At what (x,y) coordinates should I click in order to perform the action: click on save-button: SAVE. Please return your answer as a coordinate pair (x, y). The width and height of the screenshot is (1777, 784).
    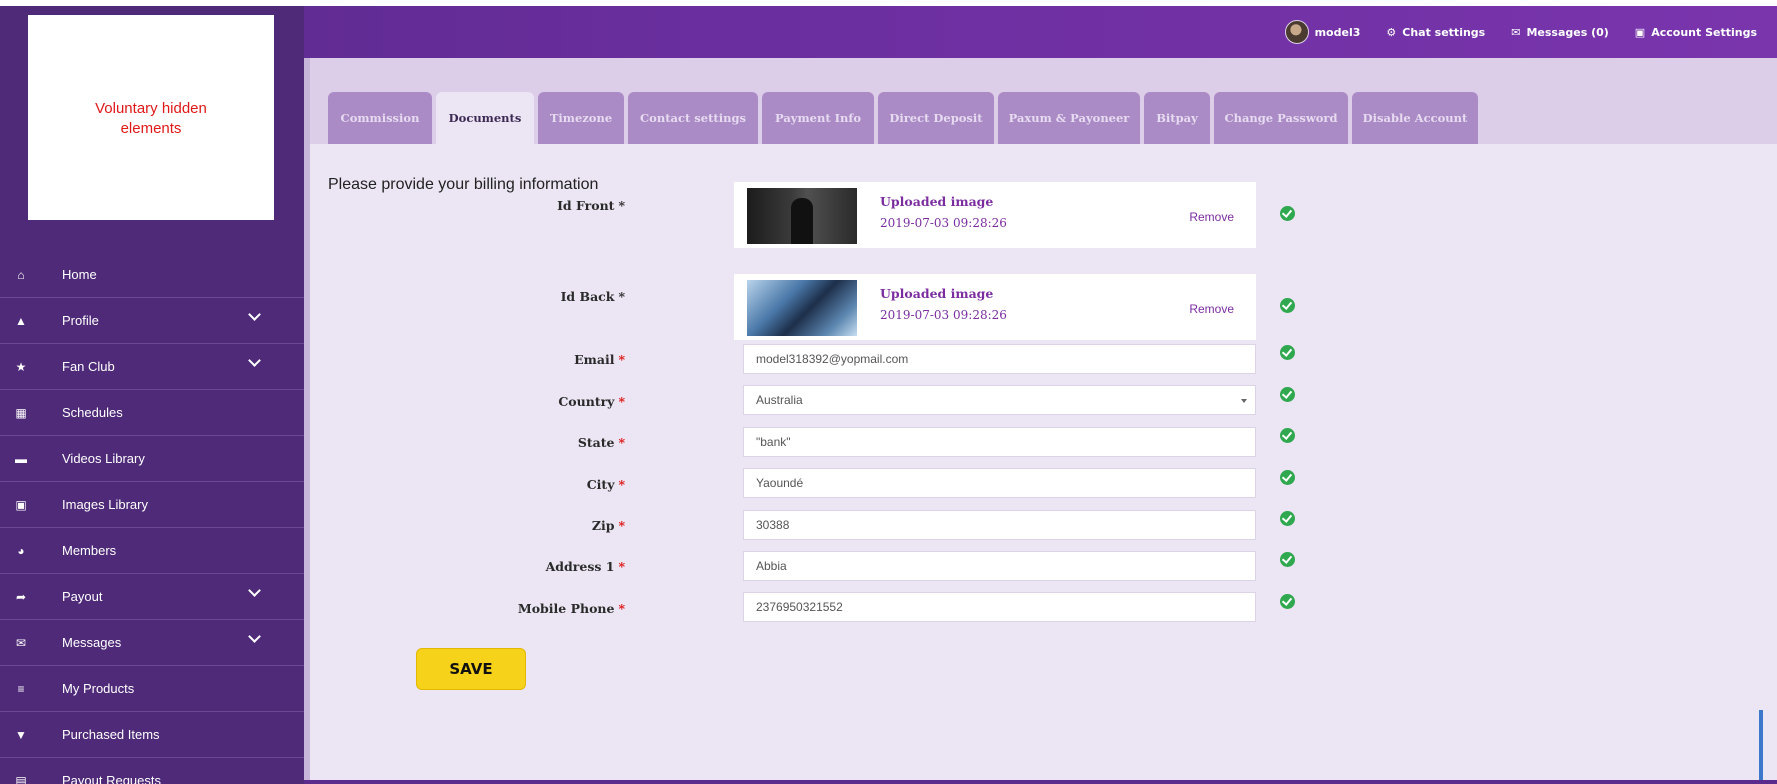
    Looking at the image, I should click on (471, 669).